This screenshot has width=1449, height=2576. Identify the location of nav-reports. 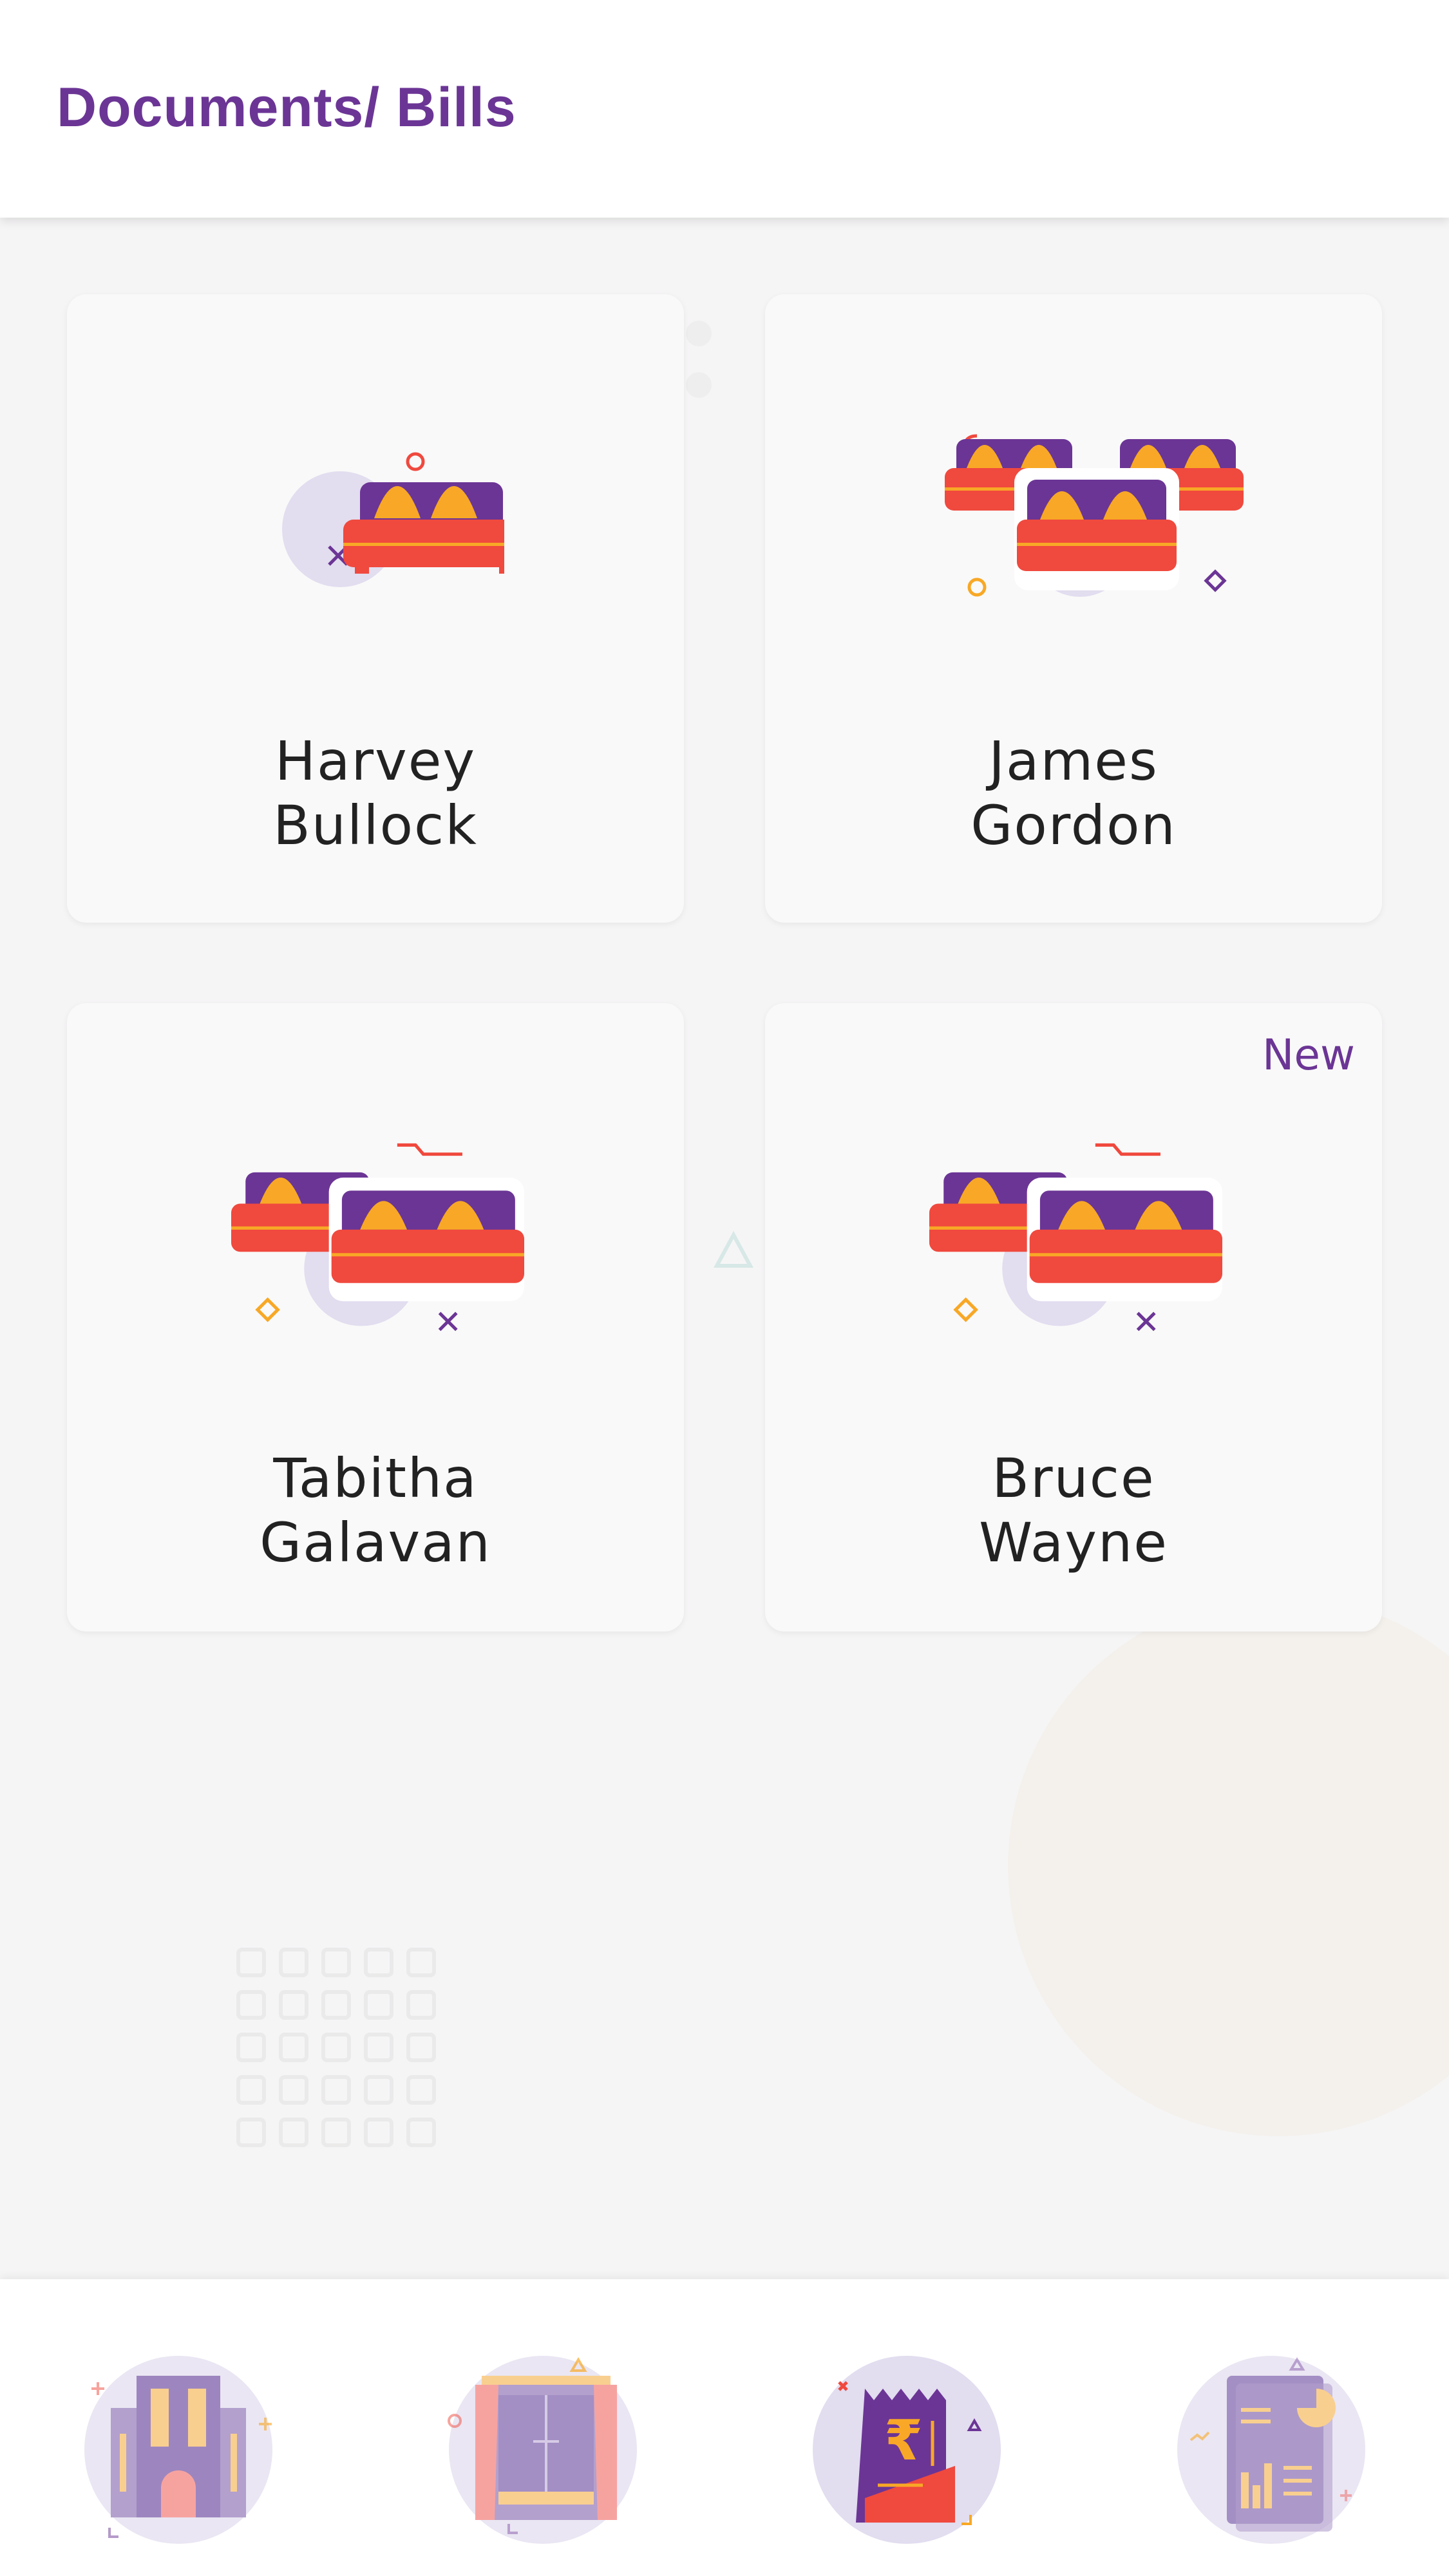
(1271, 2443).